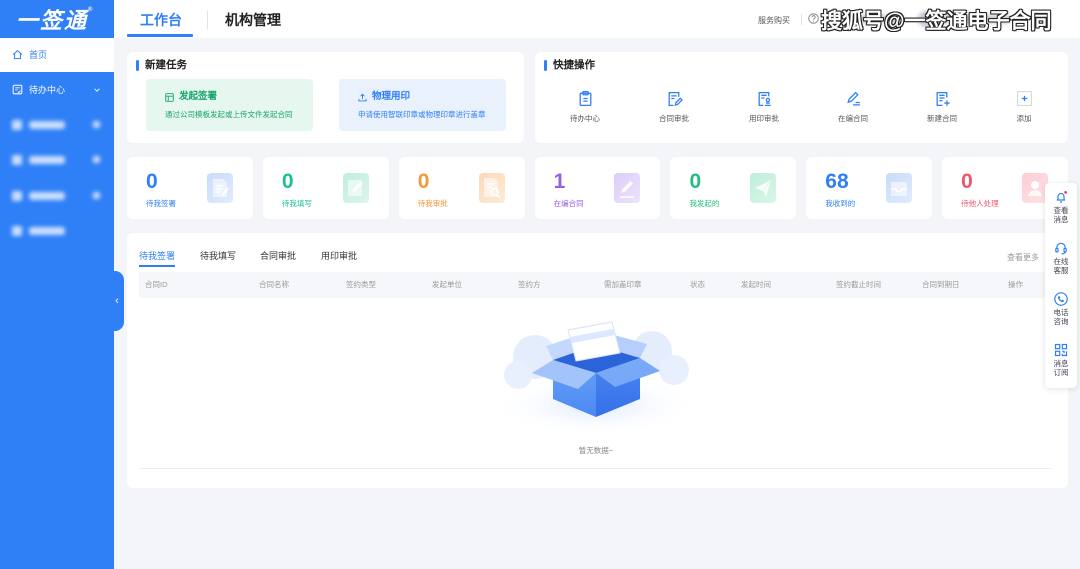  Describe the element at coordinates (1035, 188) in the screenshot. I see `person-icon` at that location.